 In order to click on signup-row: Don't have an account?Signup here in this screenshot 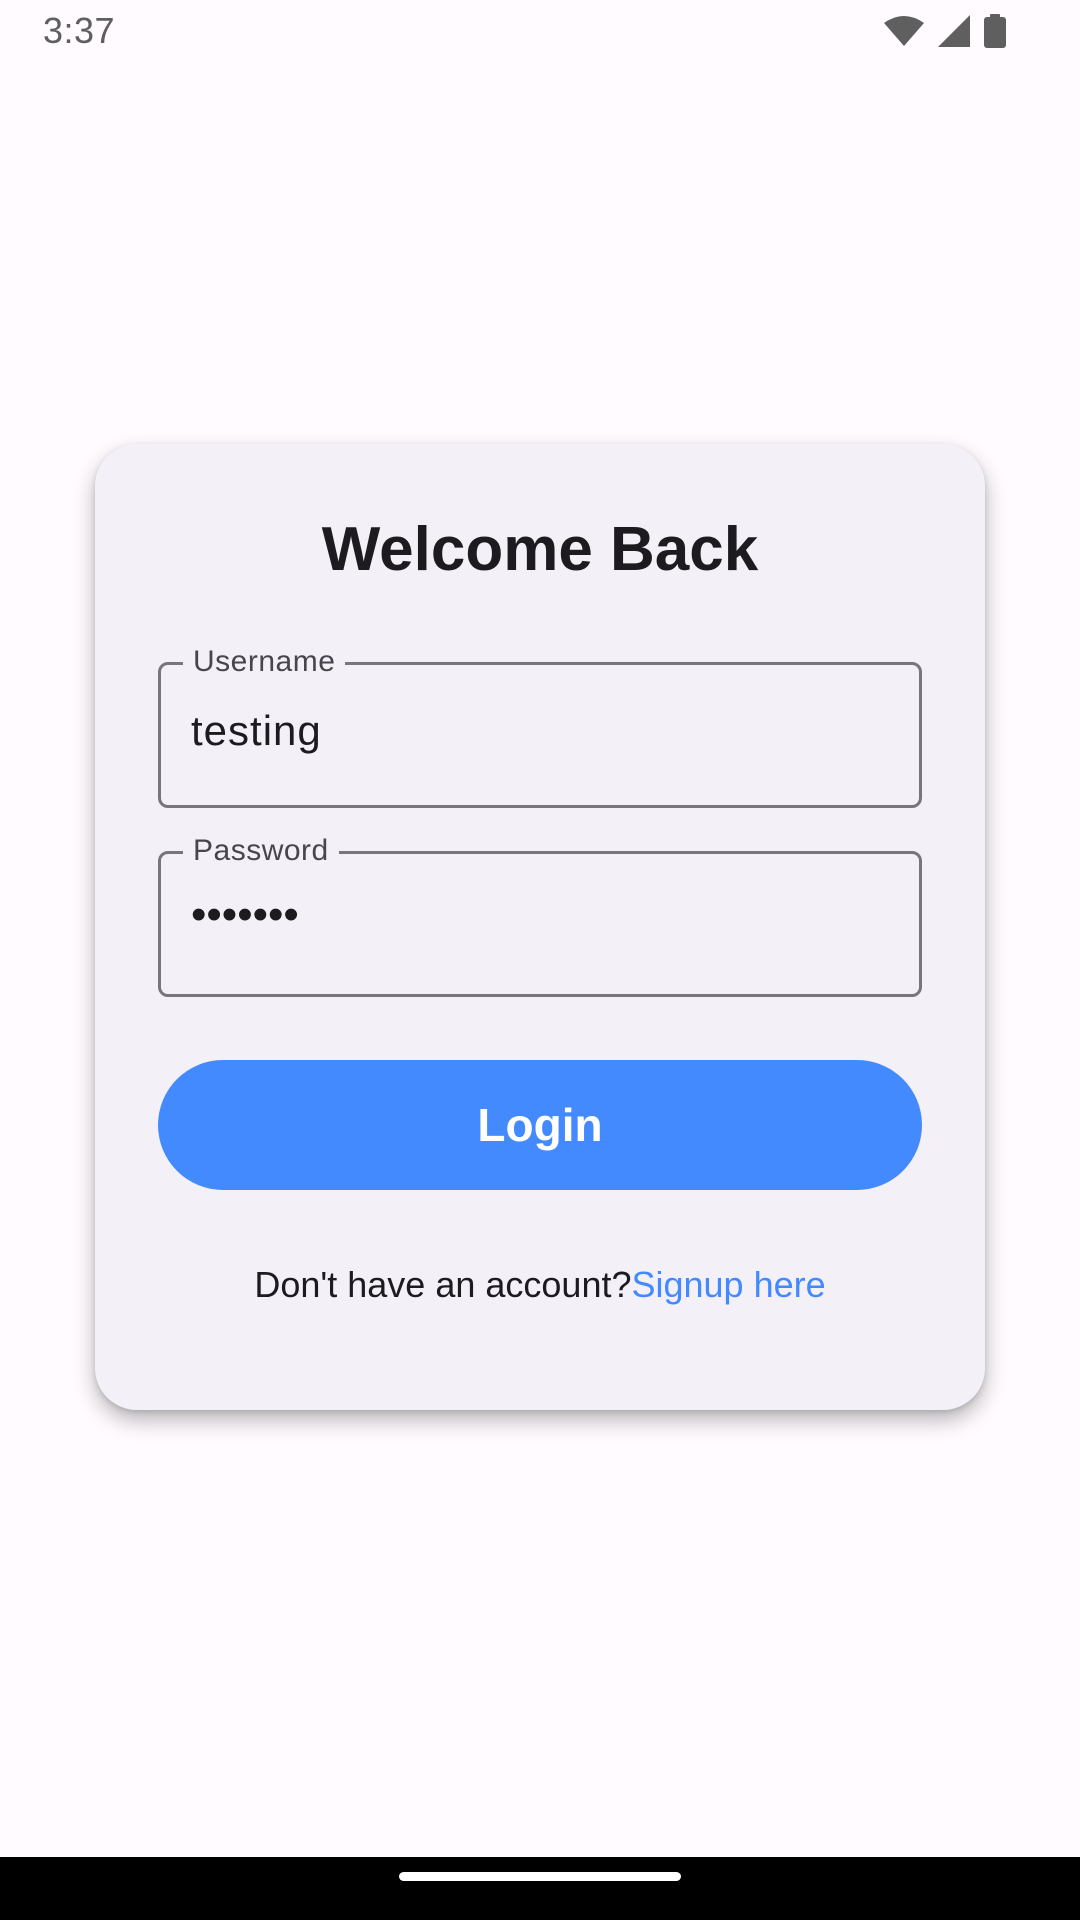, I will do `click(540, 1285)`.